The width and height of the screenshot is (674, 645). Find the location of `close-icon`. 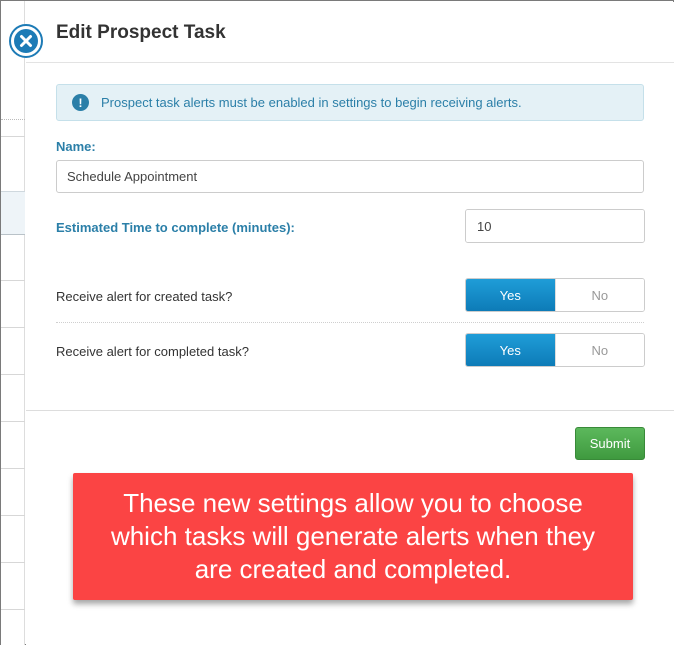

close-icon is located at coordinates (26, 41).